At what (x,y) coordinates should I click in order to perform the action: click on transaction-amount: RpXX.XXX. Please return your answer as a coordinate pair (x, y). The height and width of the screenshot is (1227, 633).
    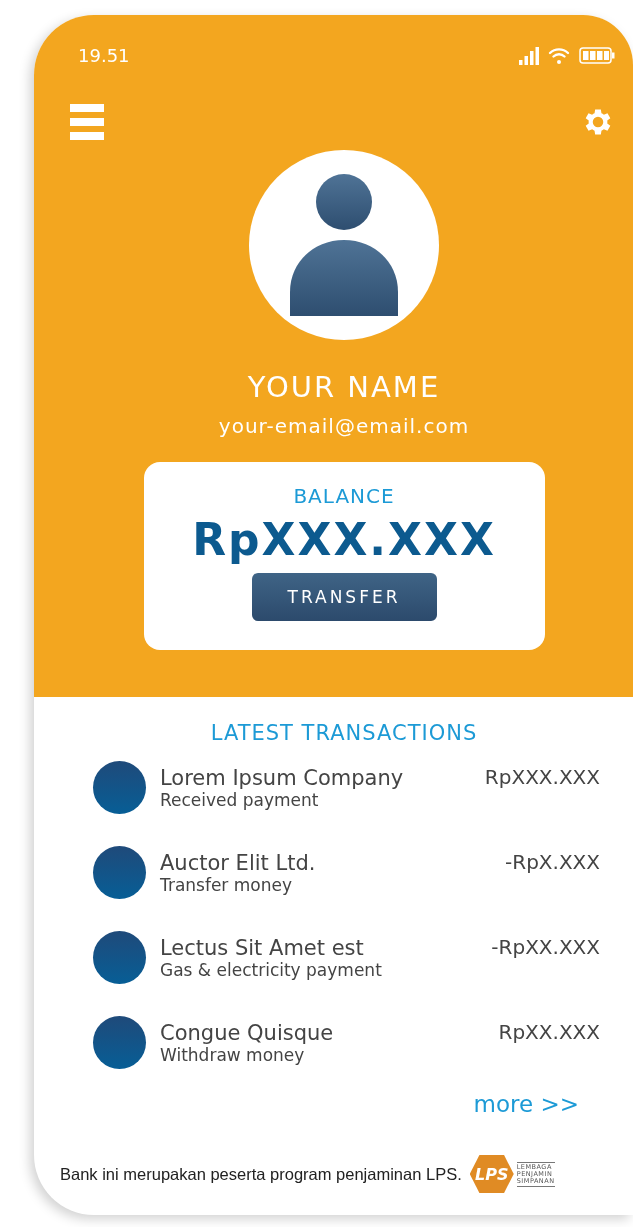
    Looking at the image, I should click on (549, 1032).